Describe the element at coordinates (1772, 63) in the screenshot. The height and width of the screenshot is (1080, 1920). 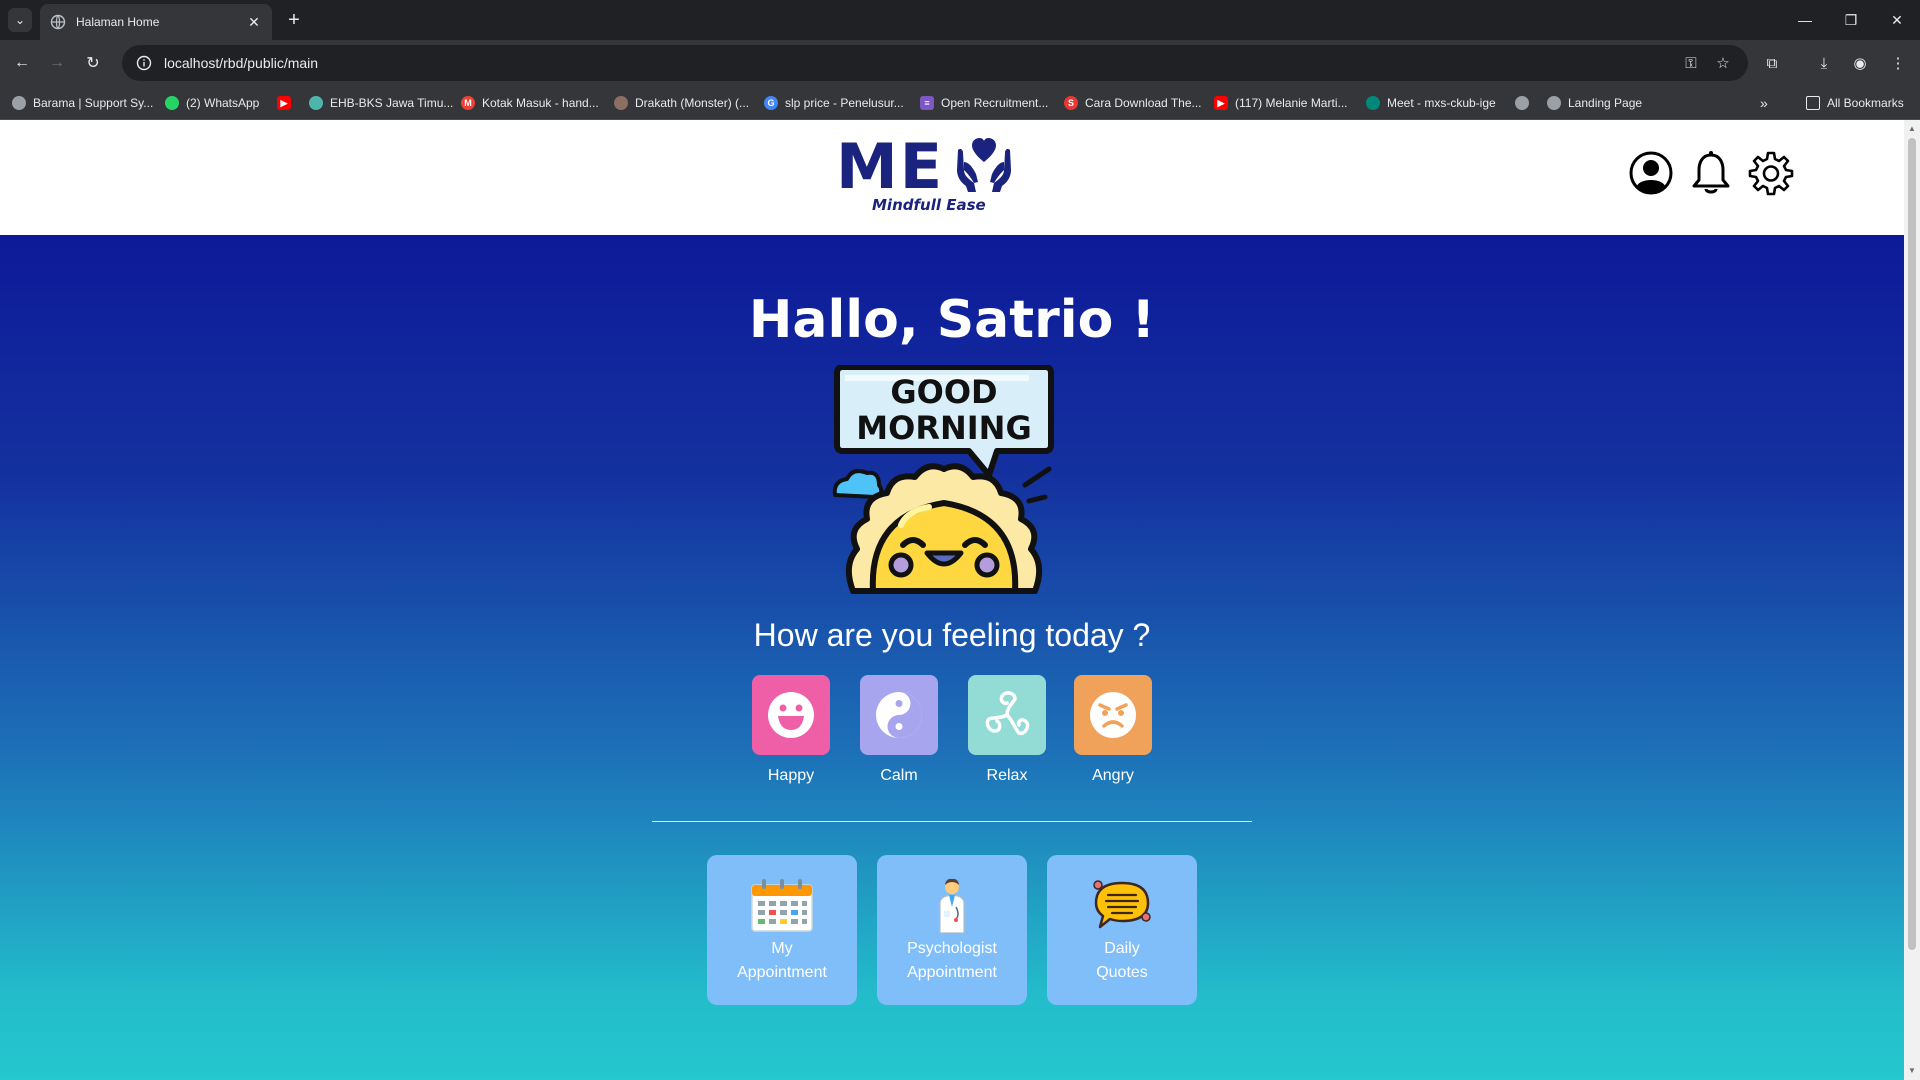
I see `extensions-icon: ⧉` at that location.